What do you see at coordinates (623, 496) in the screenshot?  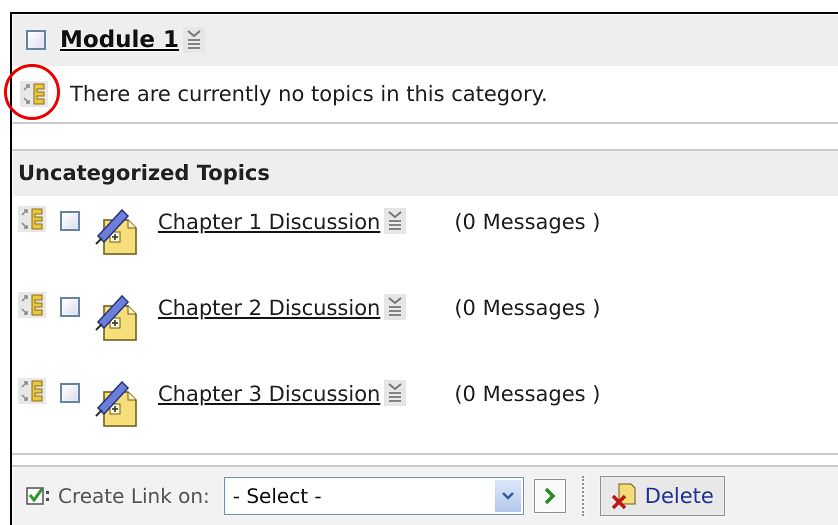 I see `delete-icon` at bounding box center [623, 496].